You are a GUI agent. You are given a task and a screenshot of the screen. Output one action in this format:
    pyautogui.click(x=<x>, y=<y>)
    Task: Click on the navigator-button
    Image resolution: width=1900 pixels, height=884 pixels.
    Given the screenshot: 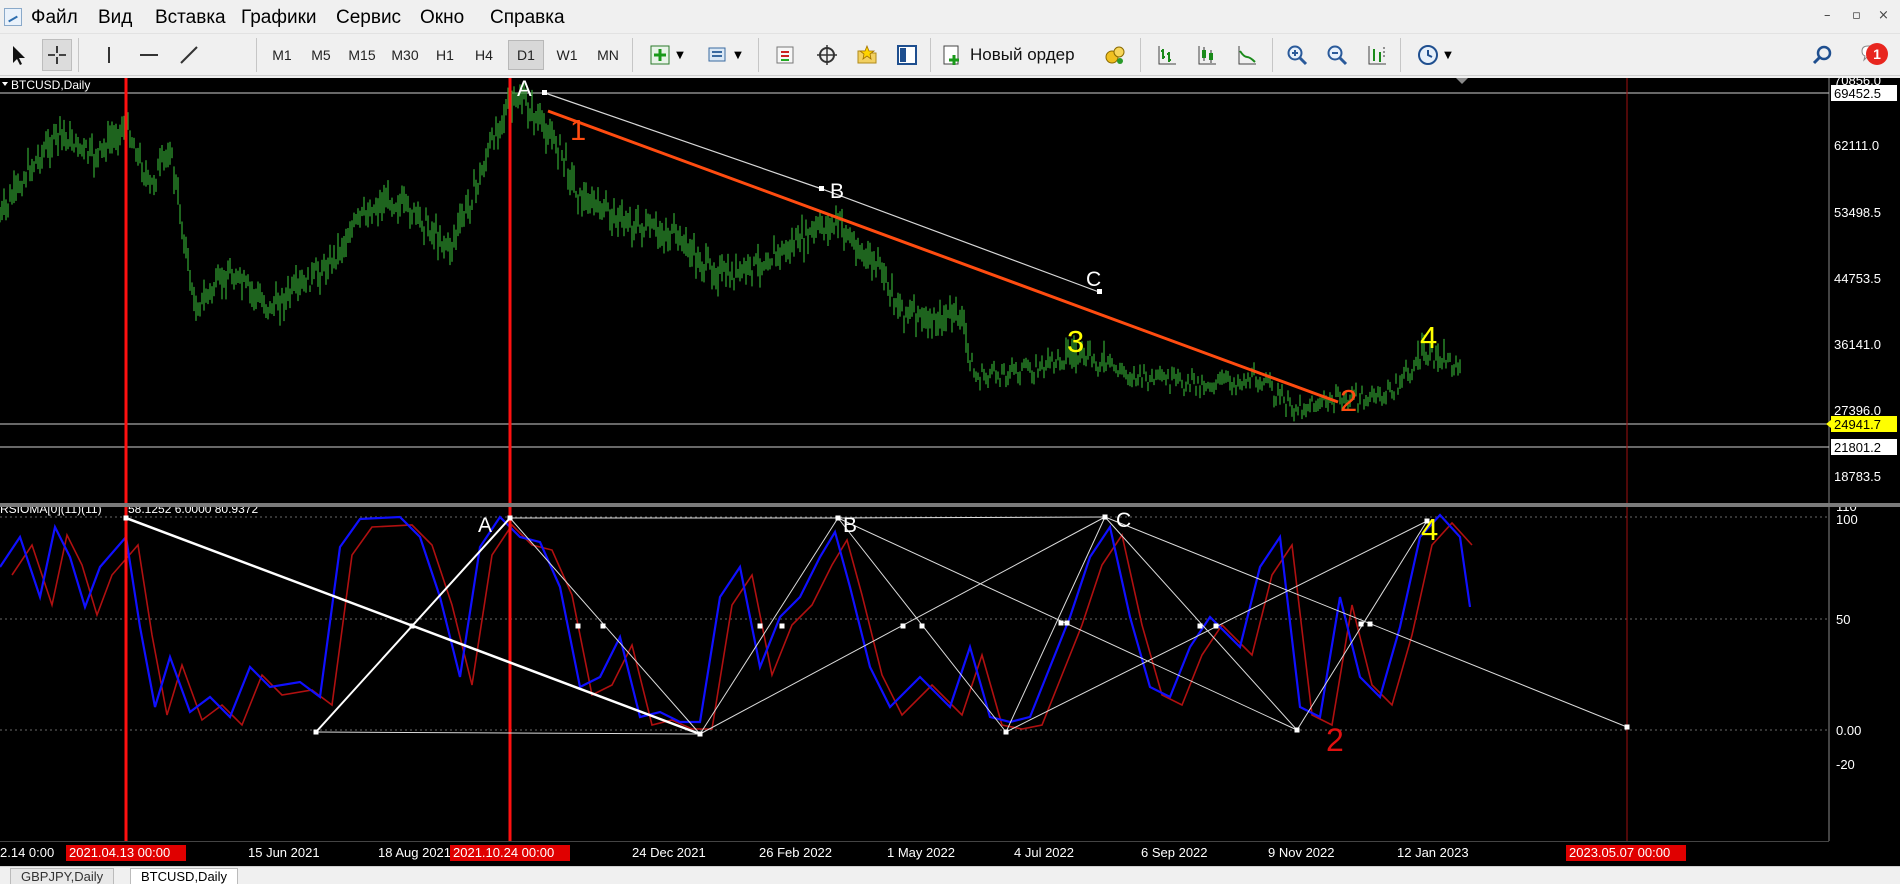 What is the action you would take?
    pyautogui.click(x=827, y=55)
    